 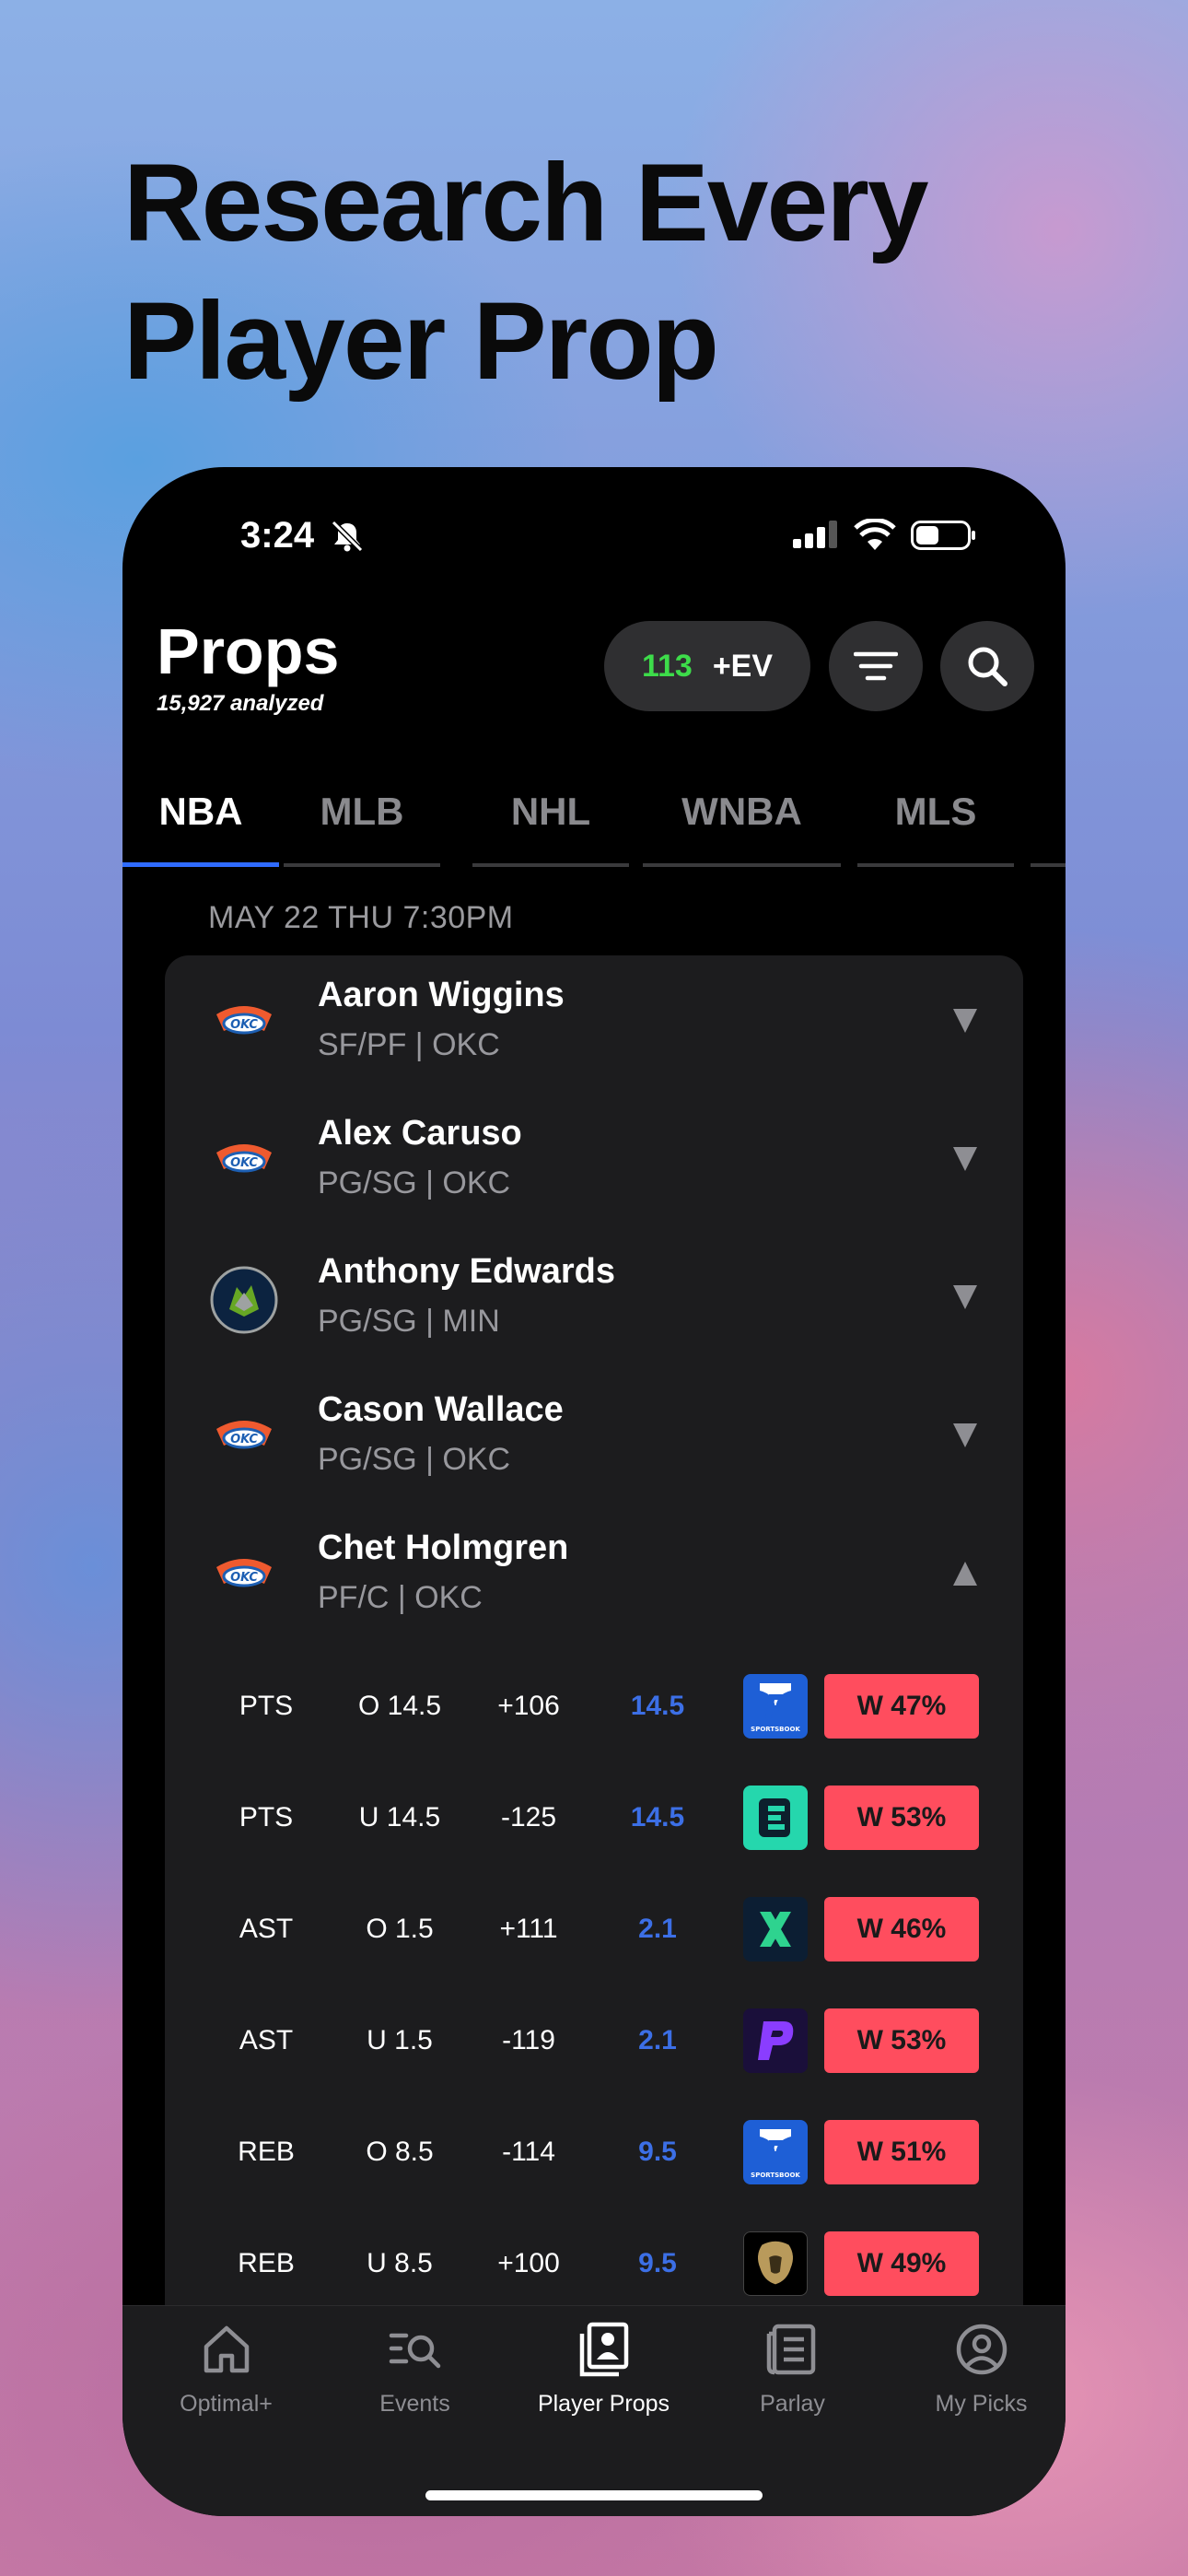 I want to click on ev-label: +EV, so click(x=743, y=666).